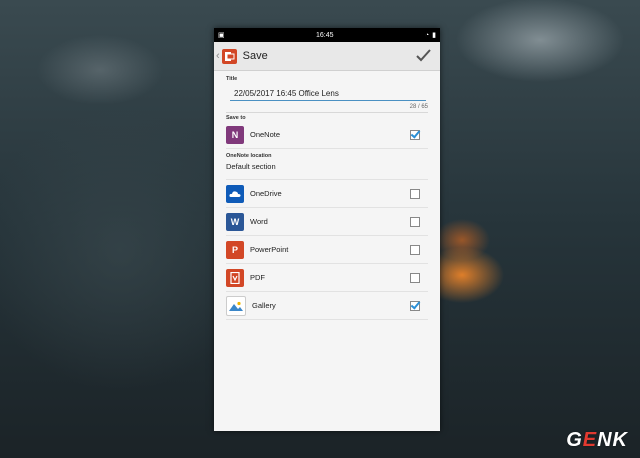  What do you see at coordinates (218, 56) in the screenshot?
I see `back-chevron-icon: ‹` at bounding box center [218, 56].